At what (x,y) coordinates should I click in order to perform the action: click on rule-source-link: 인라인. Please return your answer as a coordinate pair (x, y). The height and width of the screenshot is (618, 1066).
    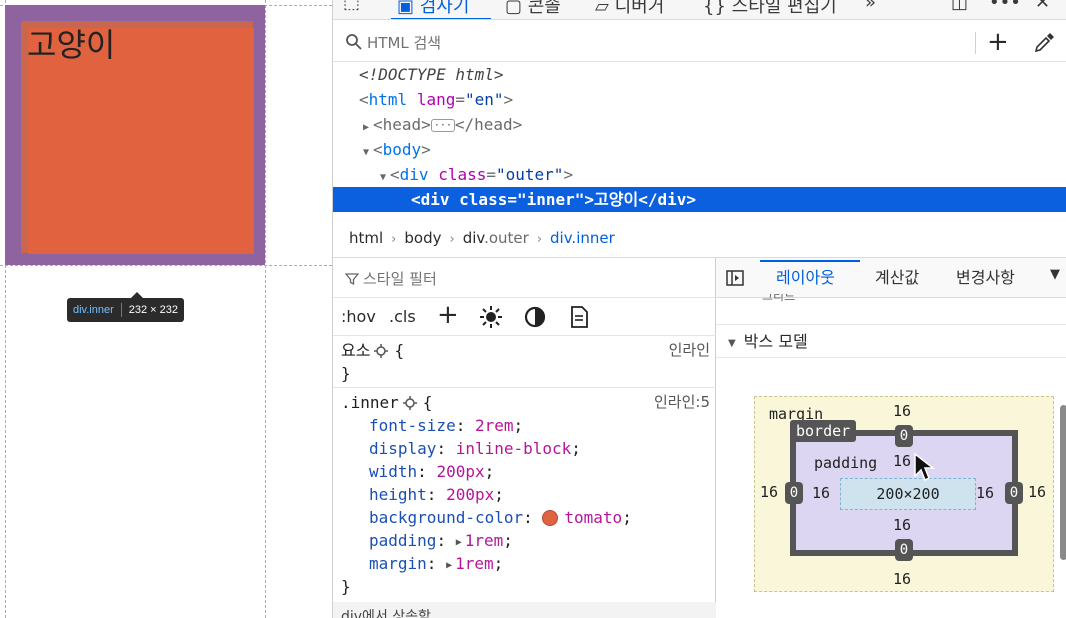
    Looking at the image, I should click on (689, 350).